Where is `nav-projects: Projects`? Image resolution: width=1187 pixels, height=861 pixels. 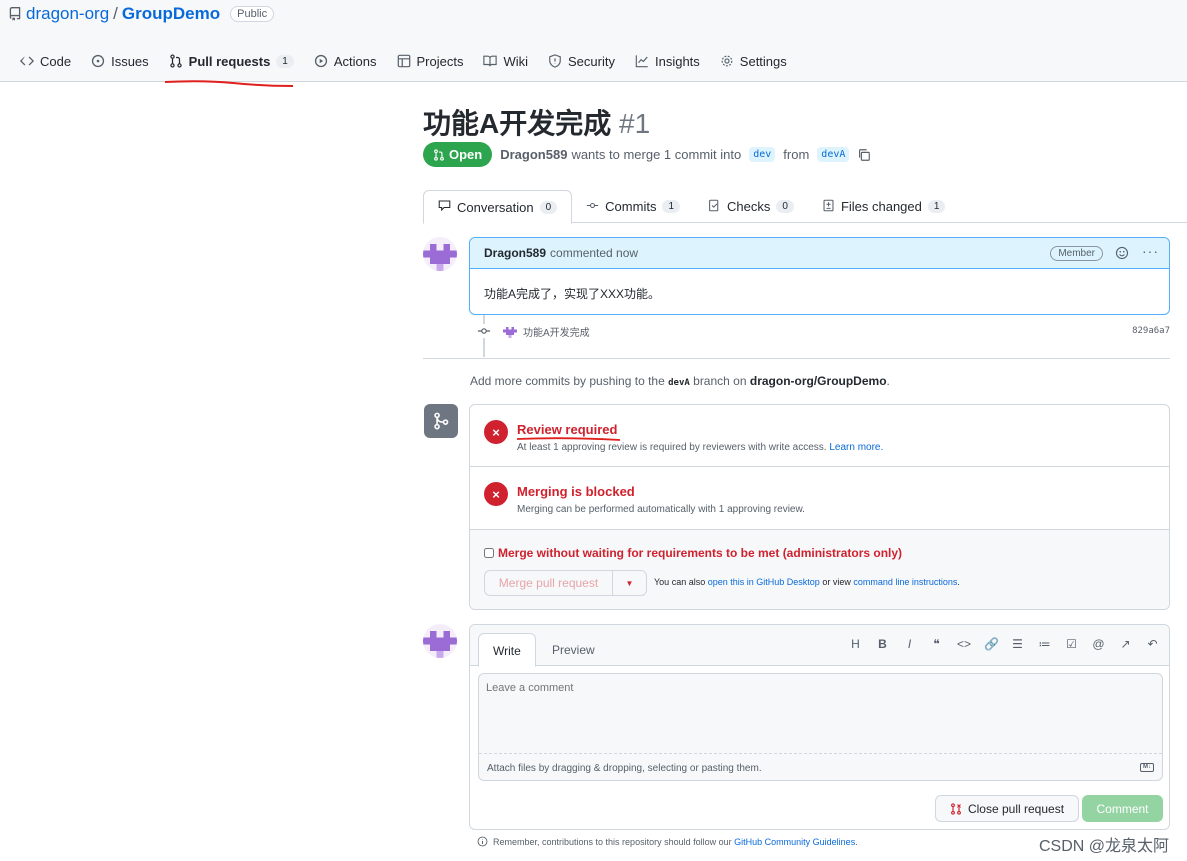 nav-projects: Projects is located at coordinates (430, 61).